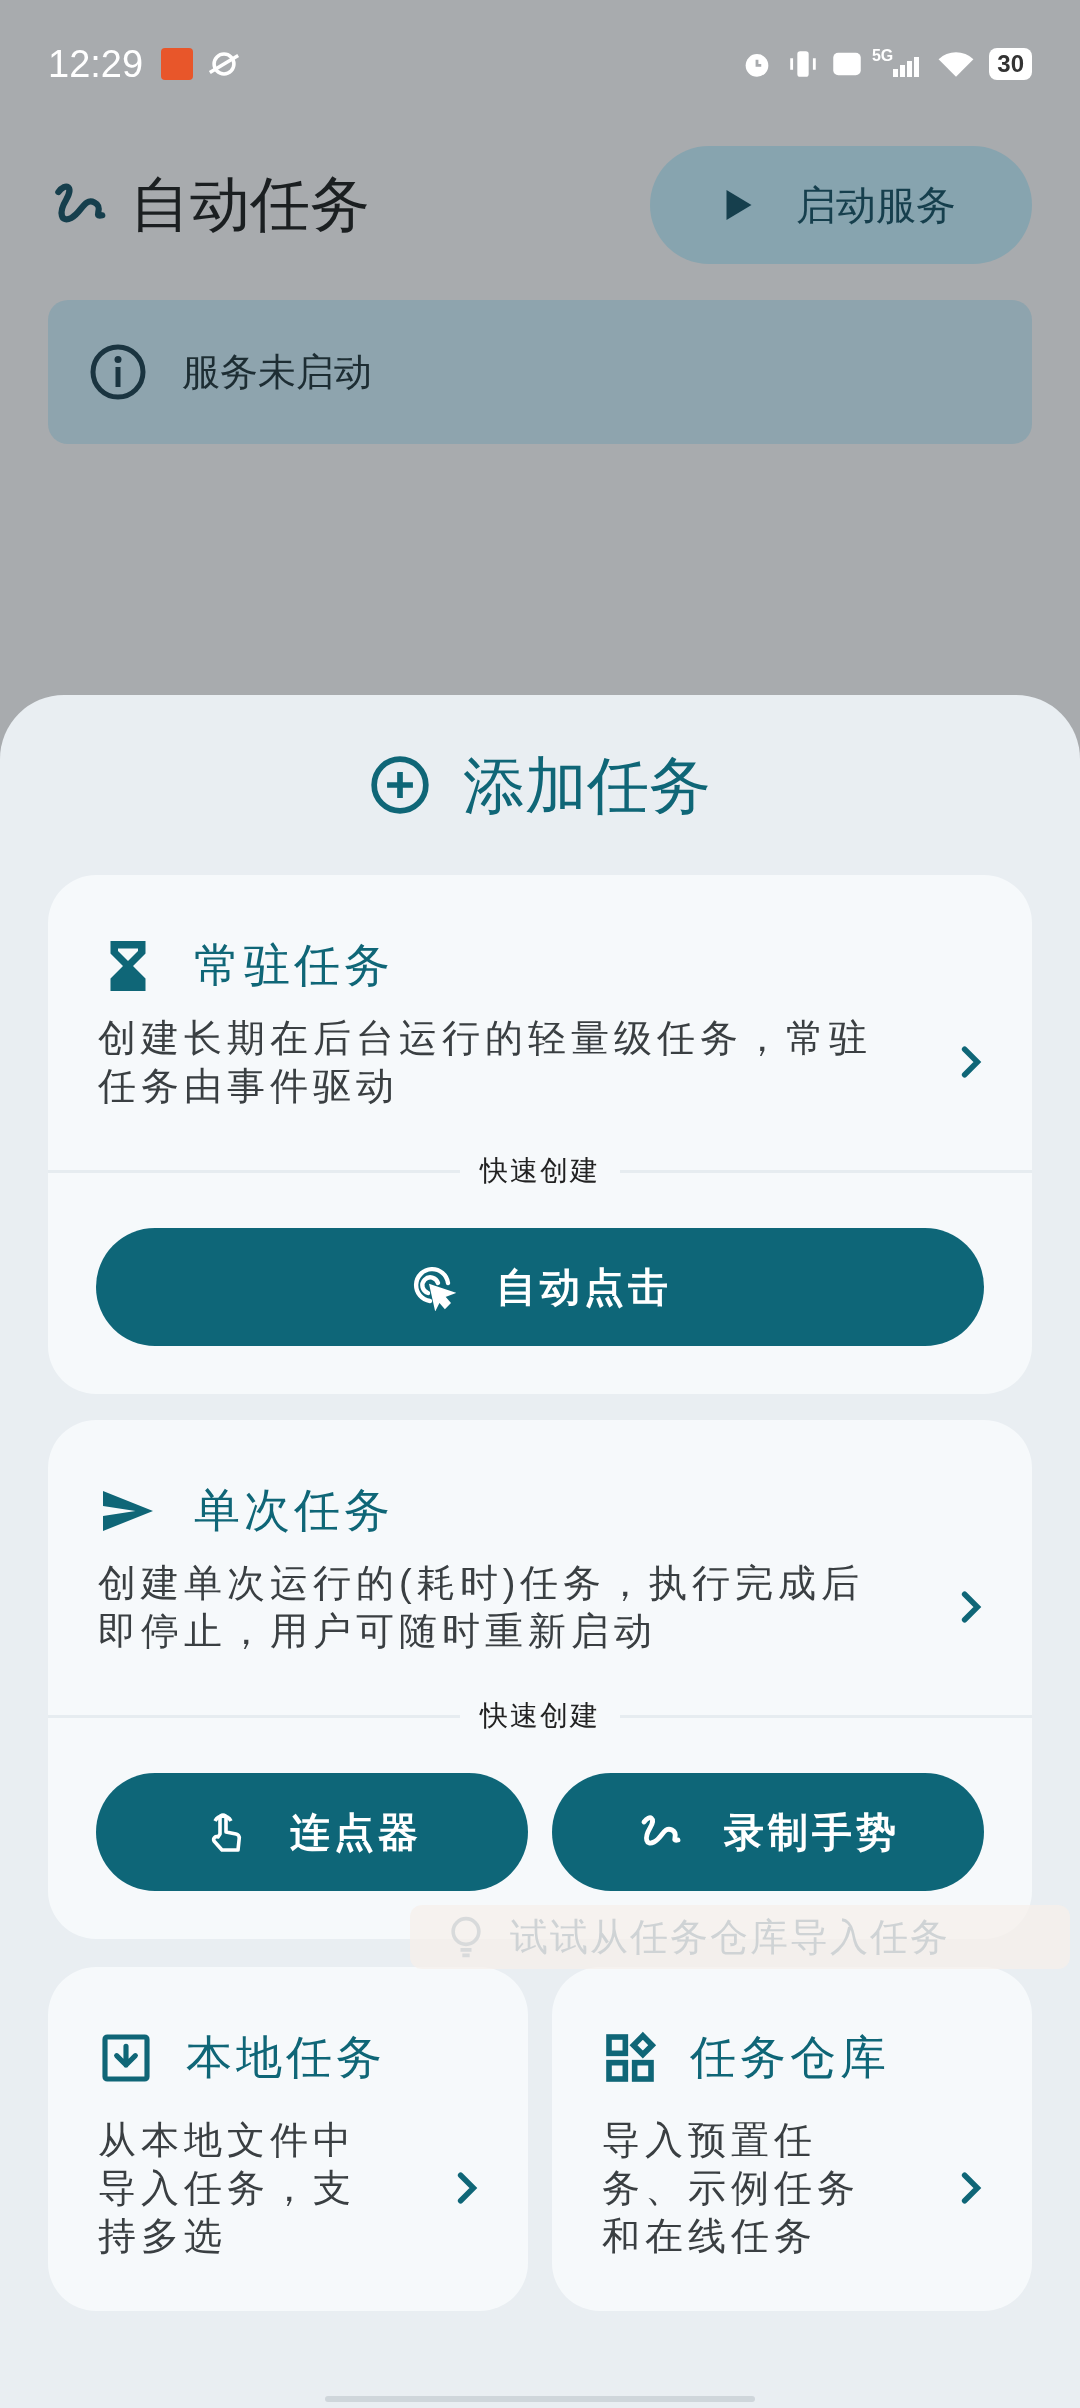 Image resolution: width=1080 pixels, height=2408 pixels. I want to click on card-description: 创建长期在后台运行的轻量级任务，常驻任务由事件驱动, so click(485, 1062).